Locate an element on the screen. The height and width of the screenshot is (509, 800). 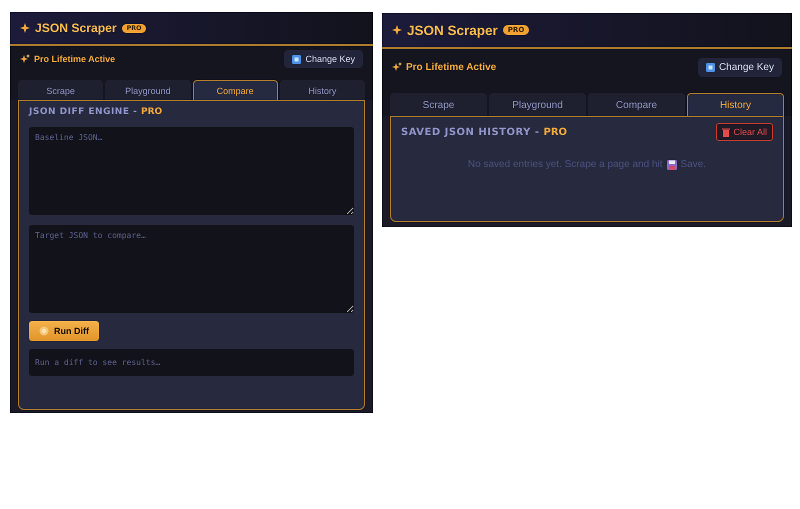
save-label: Save. is located at coordinates (693, 164).